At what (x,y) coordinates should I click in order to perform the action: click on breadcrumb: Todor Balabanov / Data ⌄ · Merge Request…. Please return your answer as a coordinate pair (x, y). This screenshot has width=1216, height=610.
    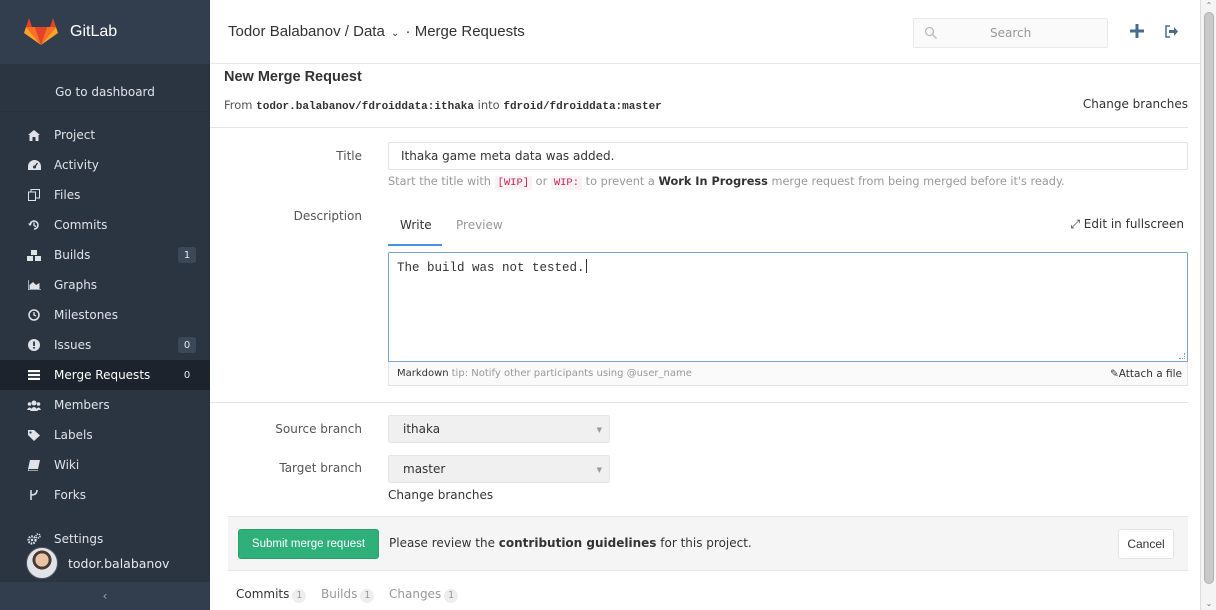
    Looking at the image, I should click on (376, 31).